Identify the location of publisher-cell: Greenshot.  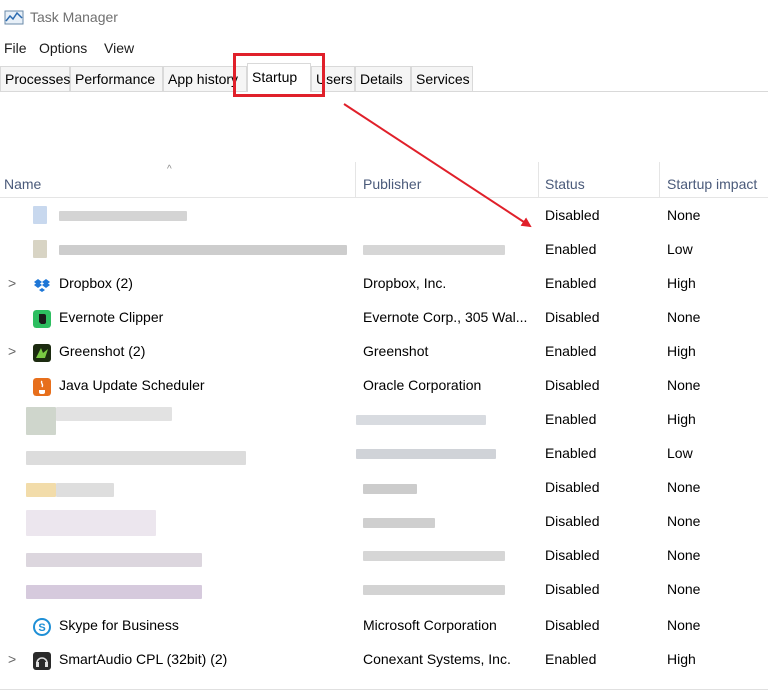
(396, 351).